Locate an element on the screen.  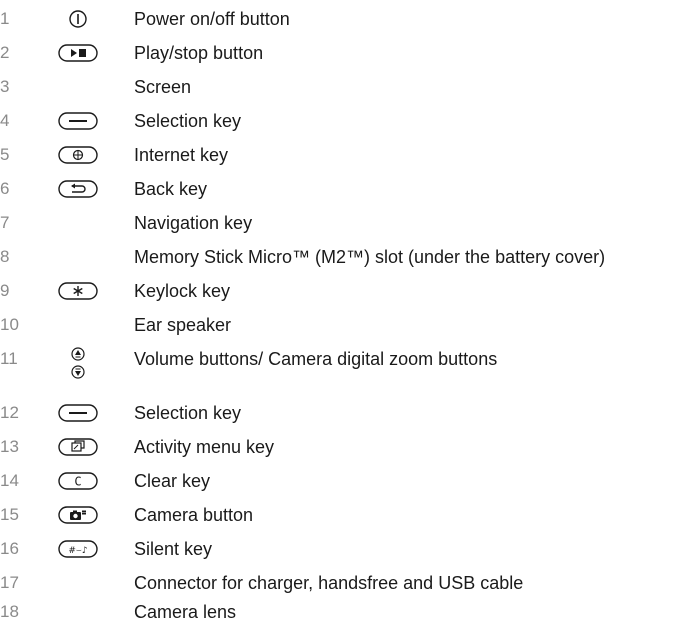
item-label: Camera lens is located at coordinates (185, 612).